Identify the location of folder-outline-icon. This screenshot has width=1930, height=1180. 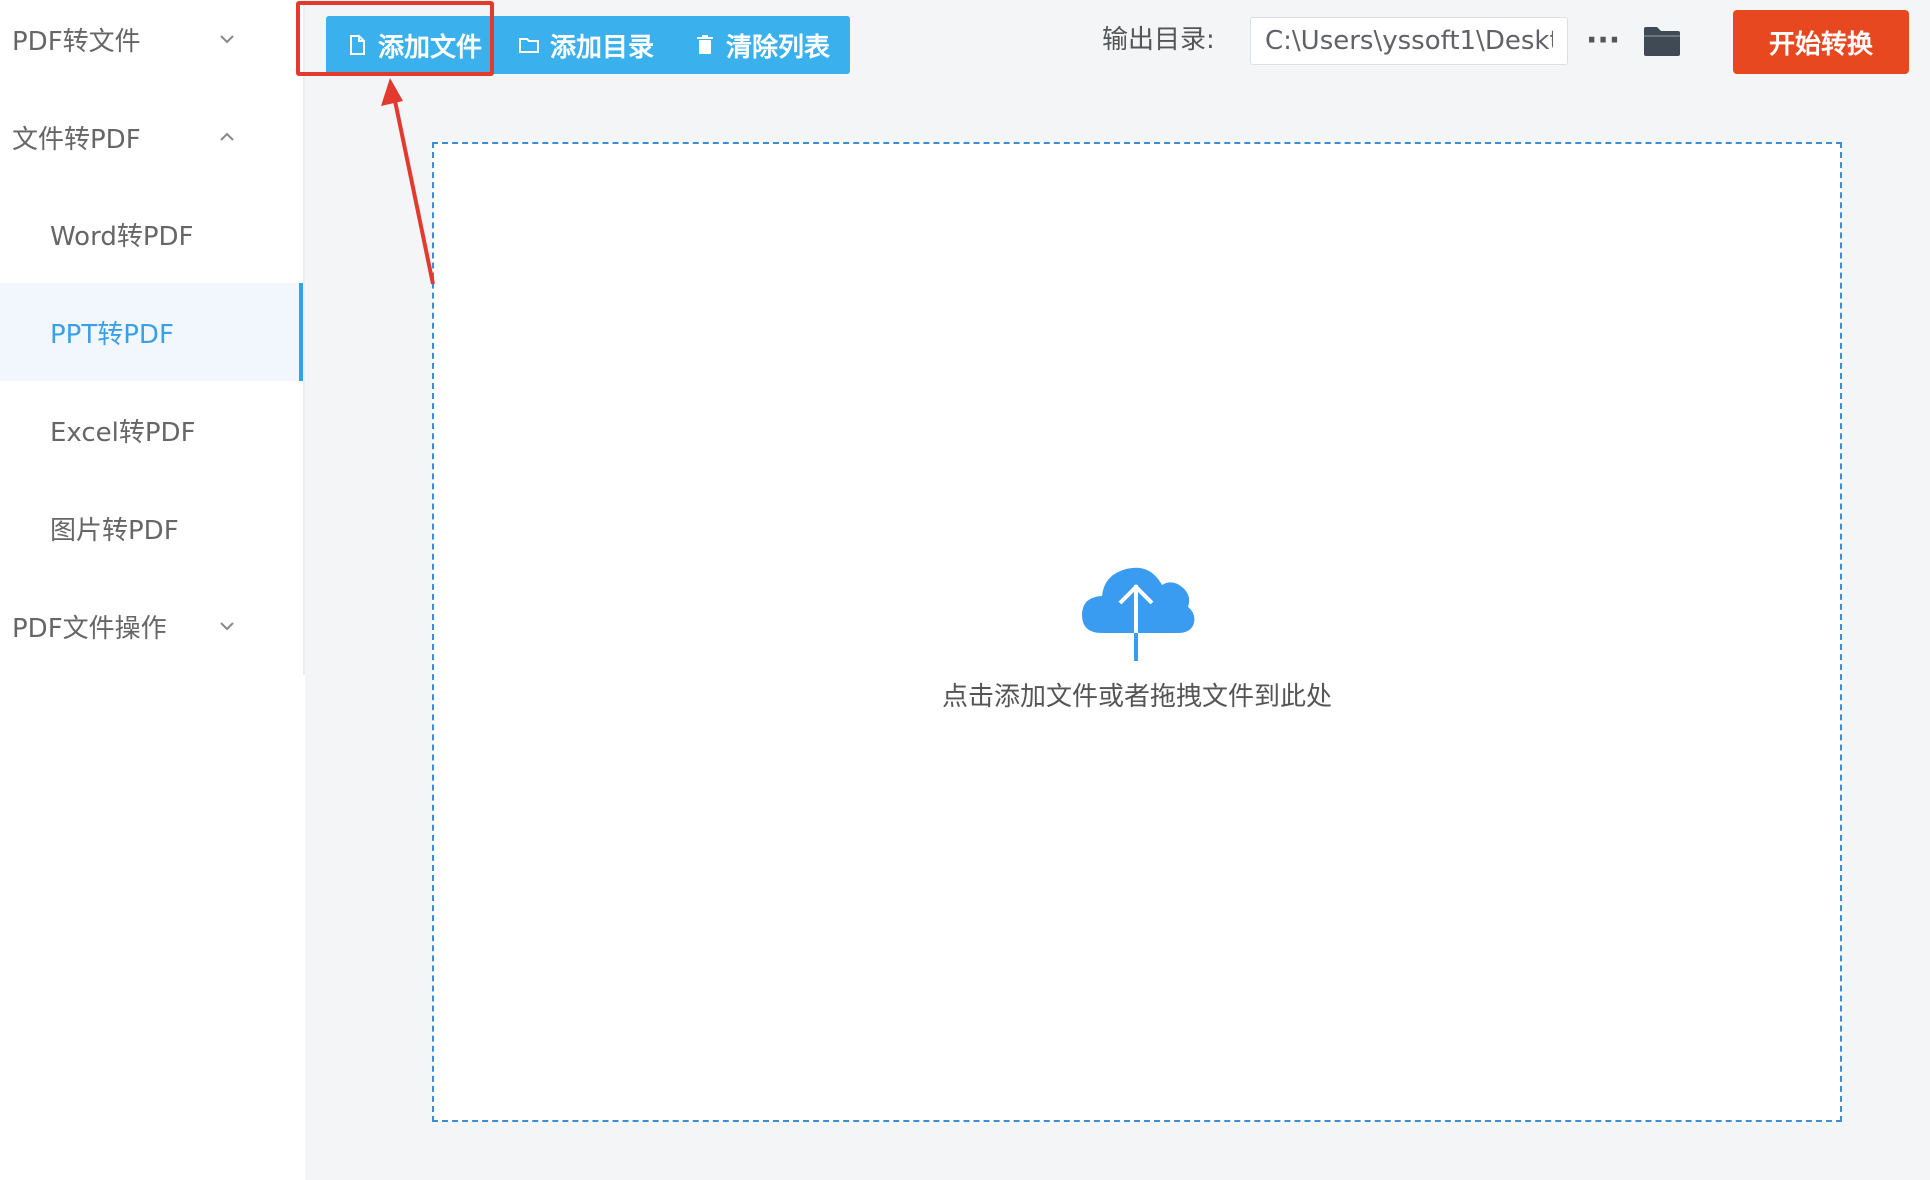
(529, 45).